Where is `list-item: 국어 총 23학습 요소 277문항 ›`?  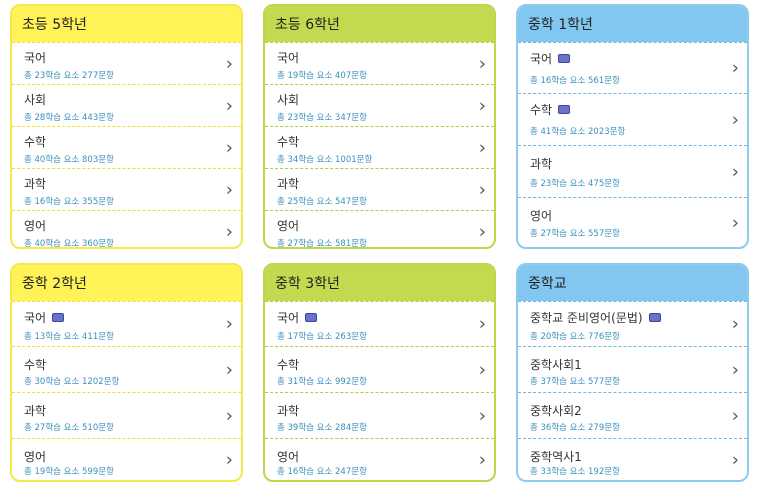 list-item: 국어 총 23학습 요소 277문항 › is located at coordinates (126, 63).